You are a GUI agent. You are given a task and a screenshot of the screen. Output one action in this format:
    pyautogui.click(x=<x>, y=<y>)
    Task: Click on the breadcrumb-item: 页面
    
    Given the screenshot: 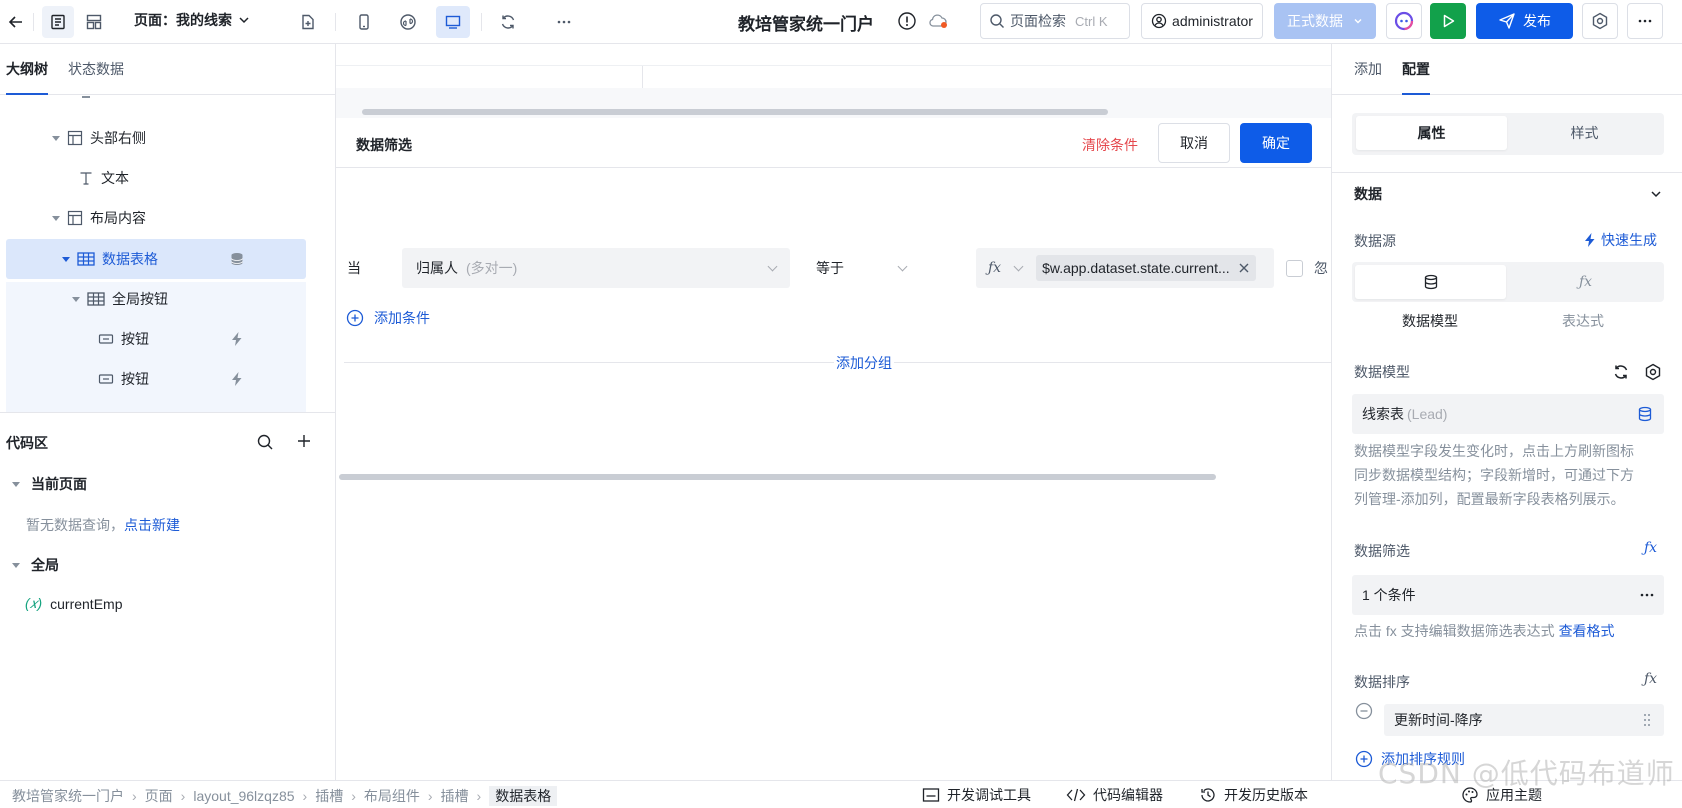 What is the action you would take?
    pyautogui.click(x=159, y=796)
    